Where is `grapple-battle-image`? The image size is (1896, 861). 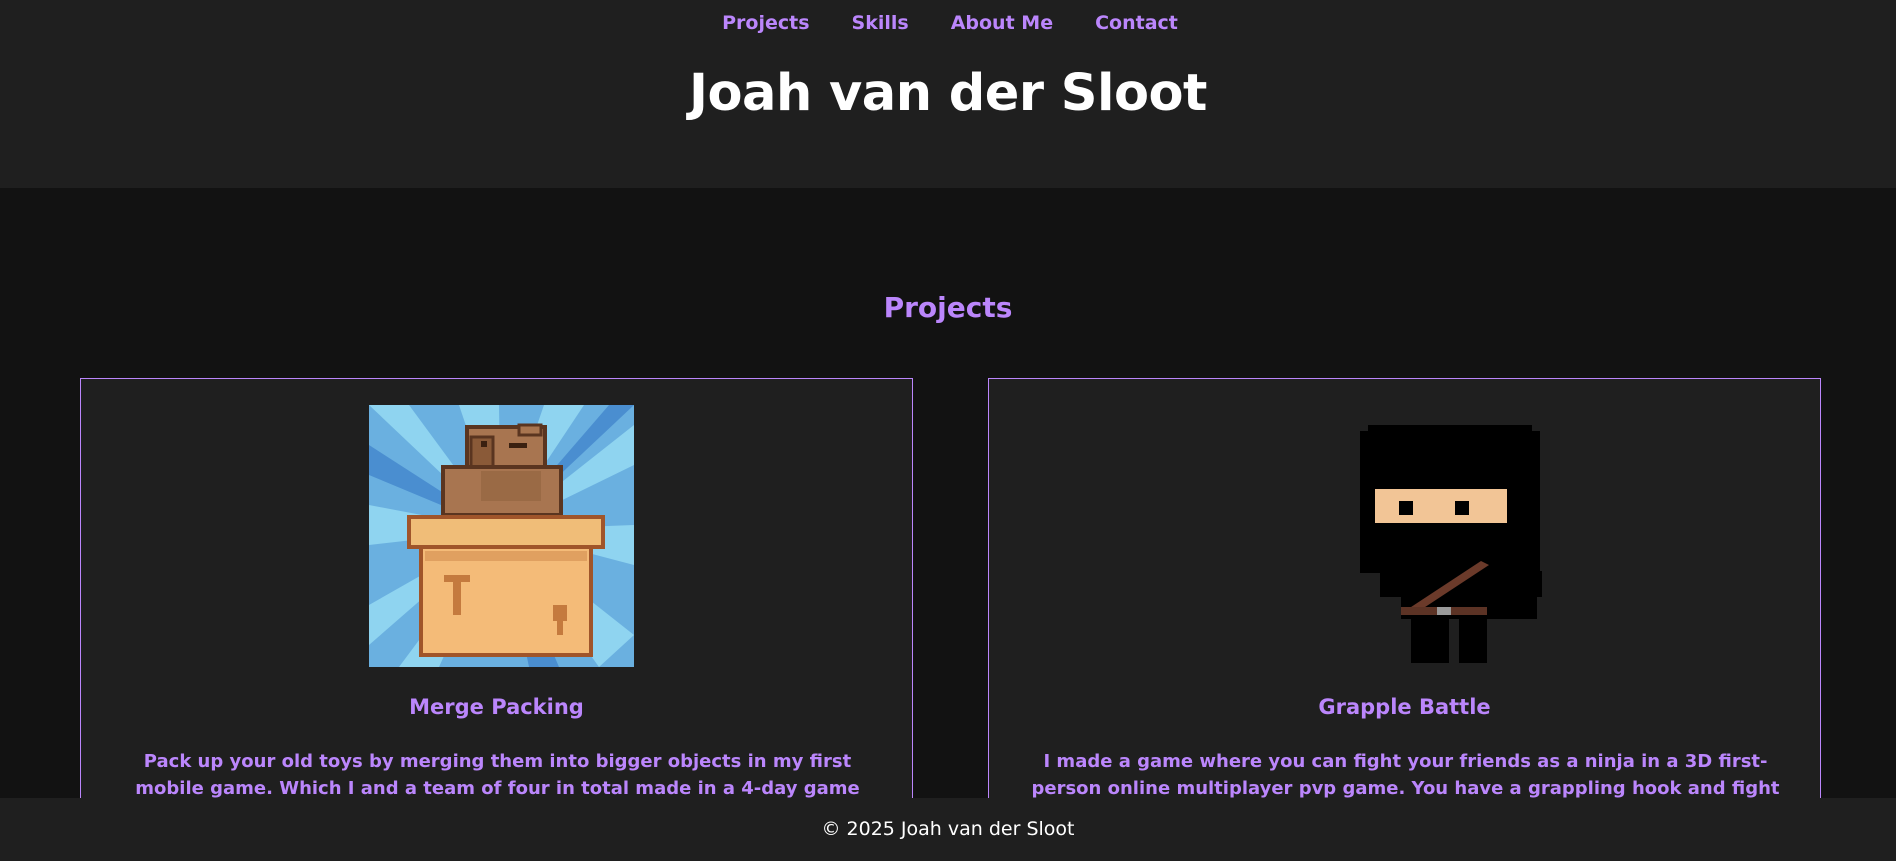
grapple-battle-image is located at coordinates (1409, 536).